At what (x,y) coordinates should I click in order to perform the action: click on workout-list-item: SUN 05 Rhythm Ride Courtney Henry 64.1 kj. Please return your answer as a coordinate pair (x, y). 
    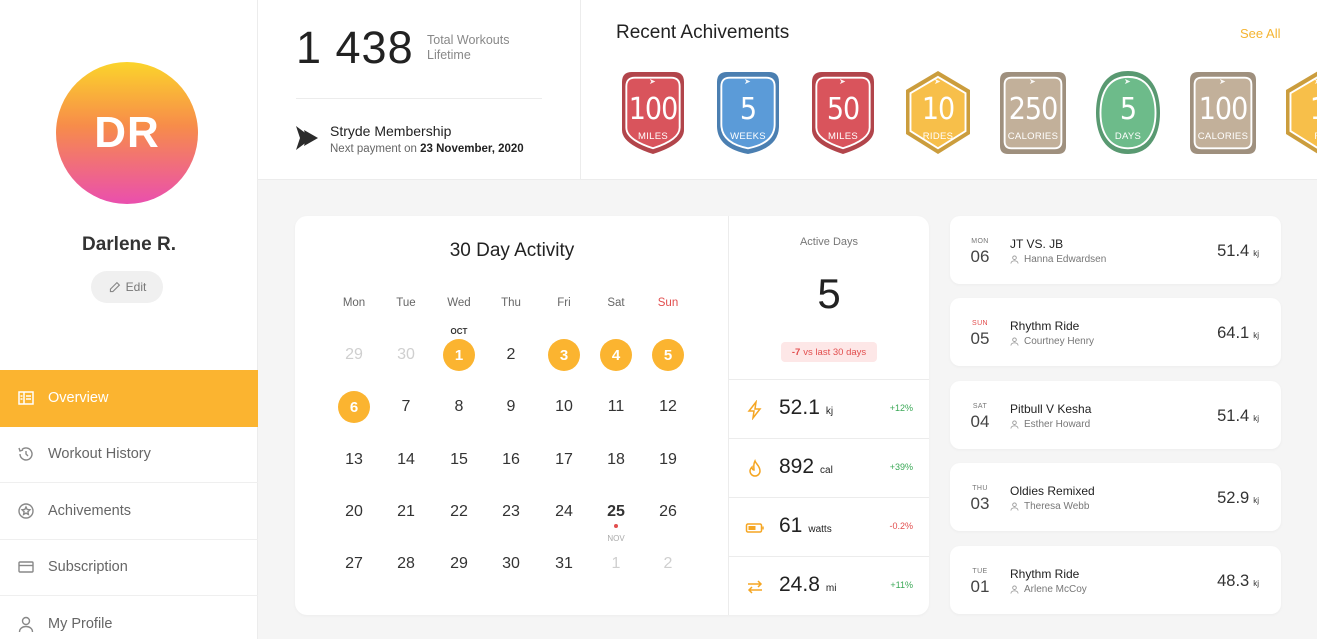
    Looking at the image, I should click on (1115, 332).